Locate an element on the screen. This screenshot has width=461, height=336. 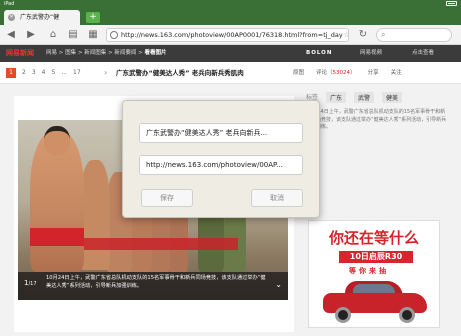
ad-brand-link: BOLON is located at coordinates (319, 53).